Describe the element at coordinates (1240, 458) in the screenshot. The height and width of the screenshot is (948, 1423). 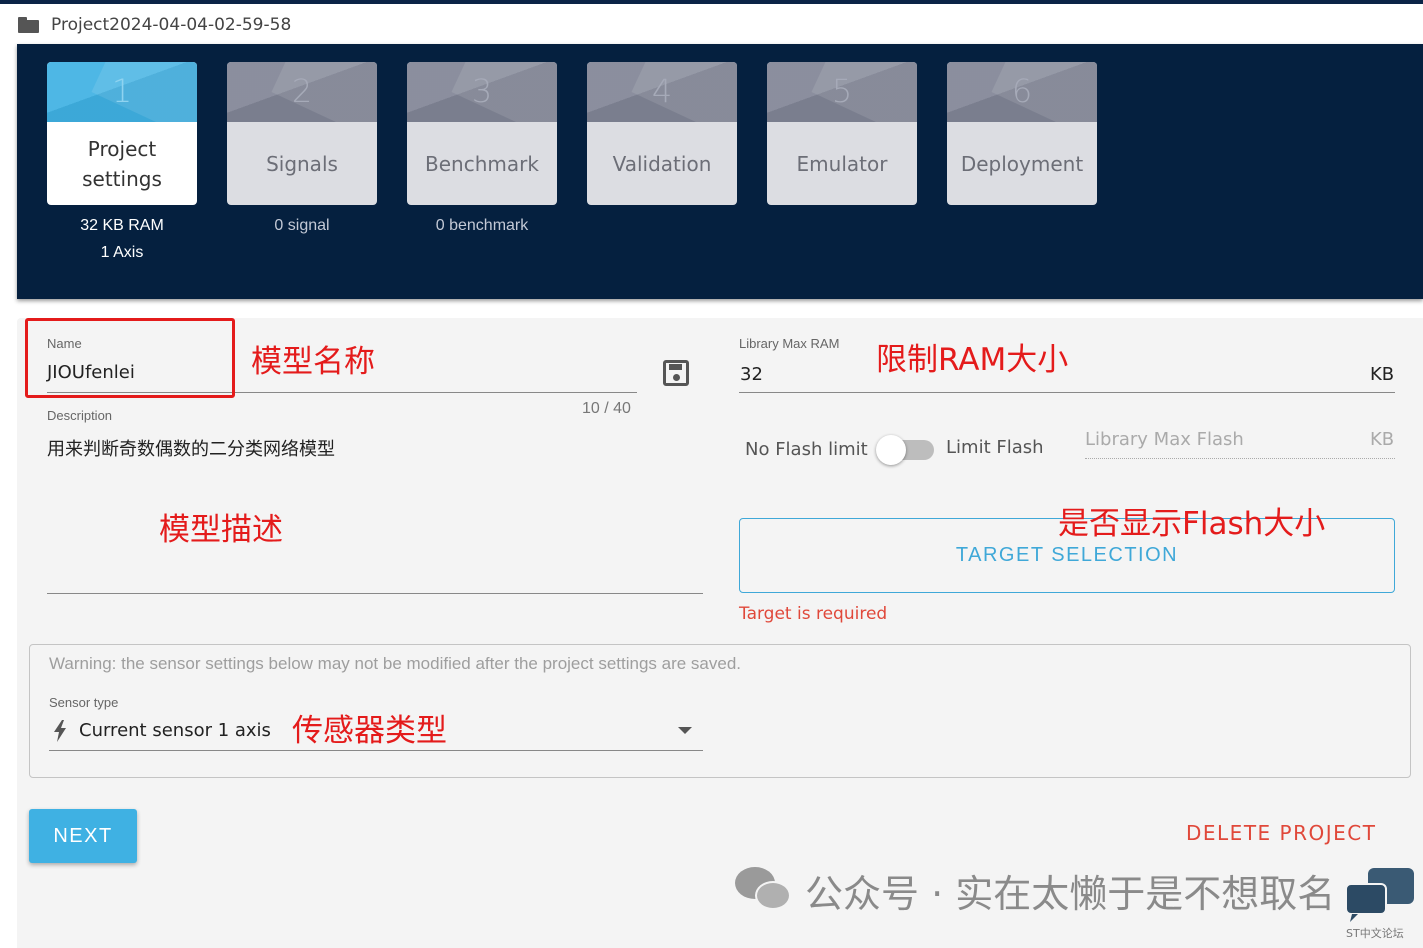
I see `flash-underline` at that location.